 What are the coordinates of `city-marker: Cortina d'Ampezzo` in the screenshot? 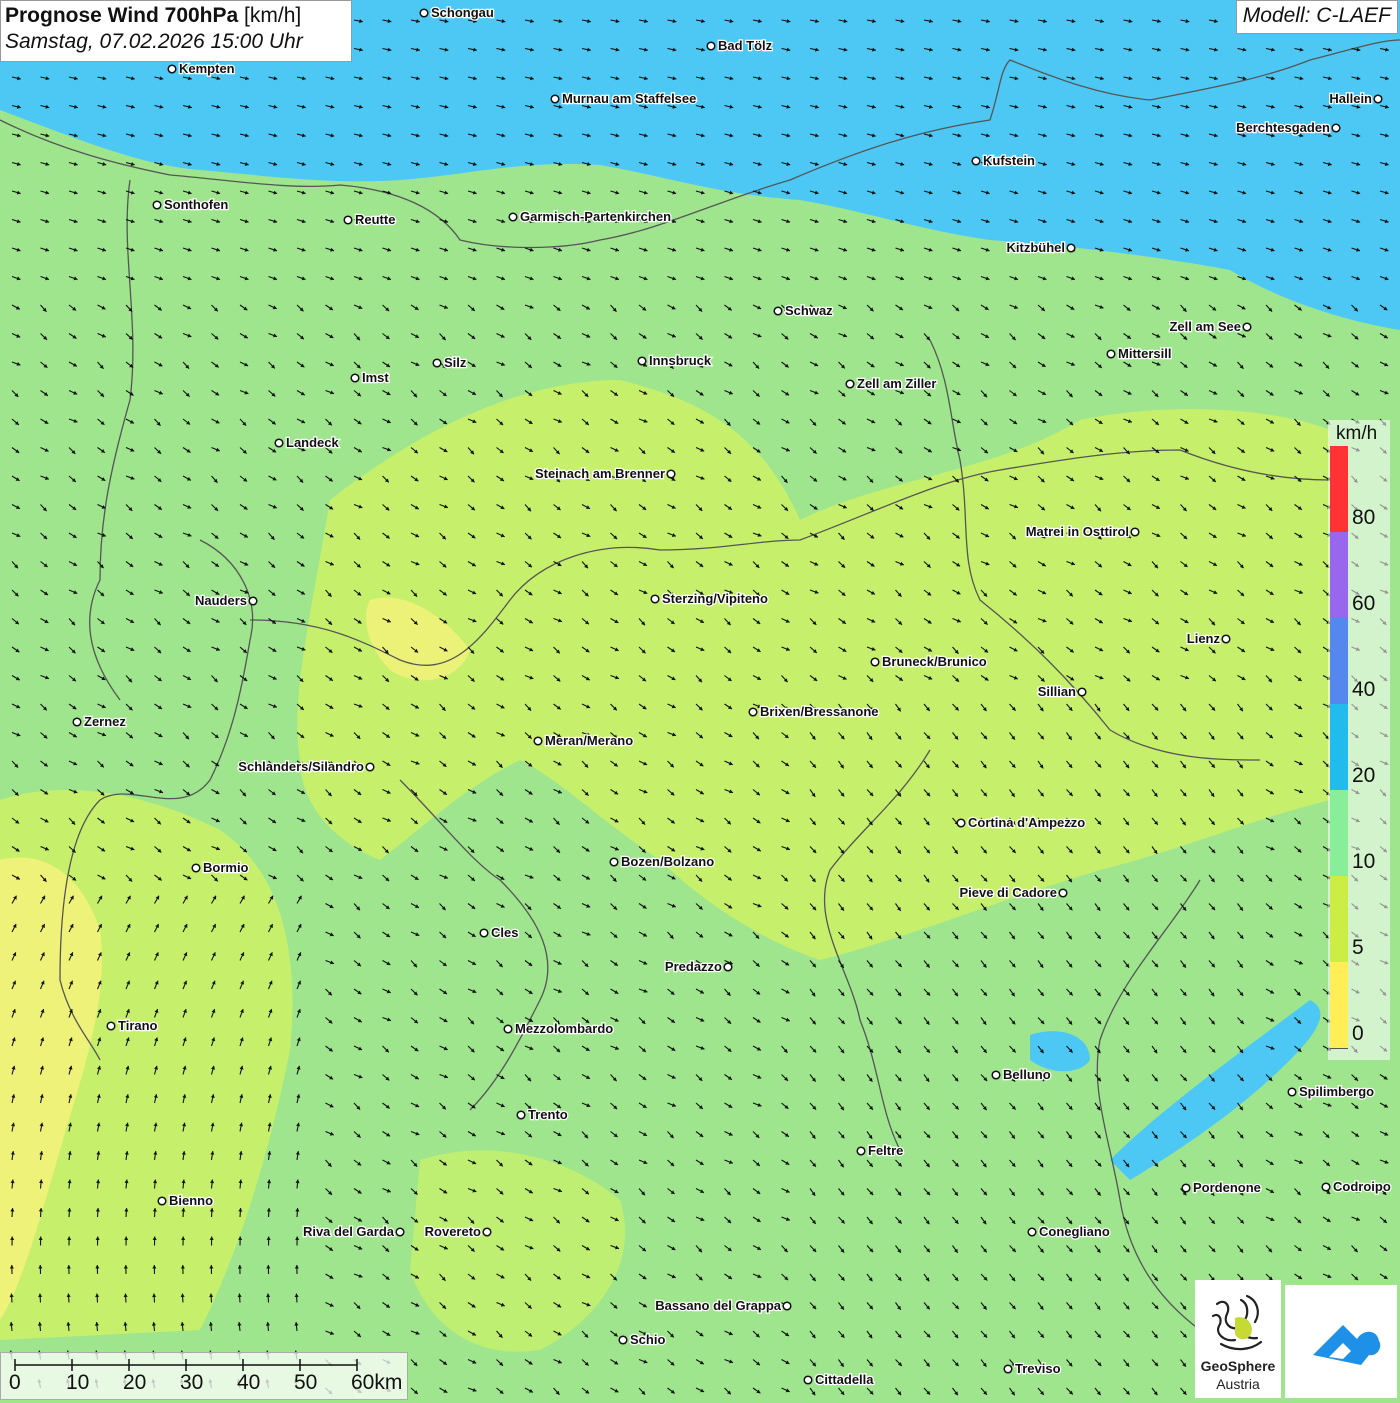 It's located at (1021, 822).